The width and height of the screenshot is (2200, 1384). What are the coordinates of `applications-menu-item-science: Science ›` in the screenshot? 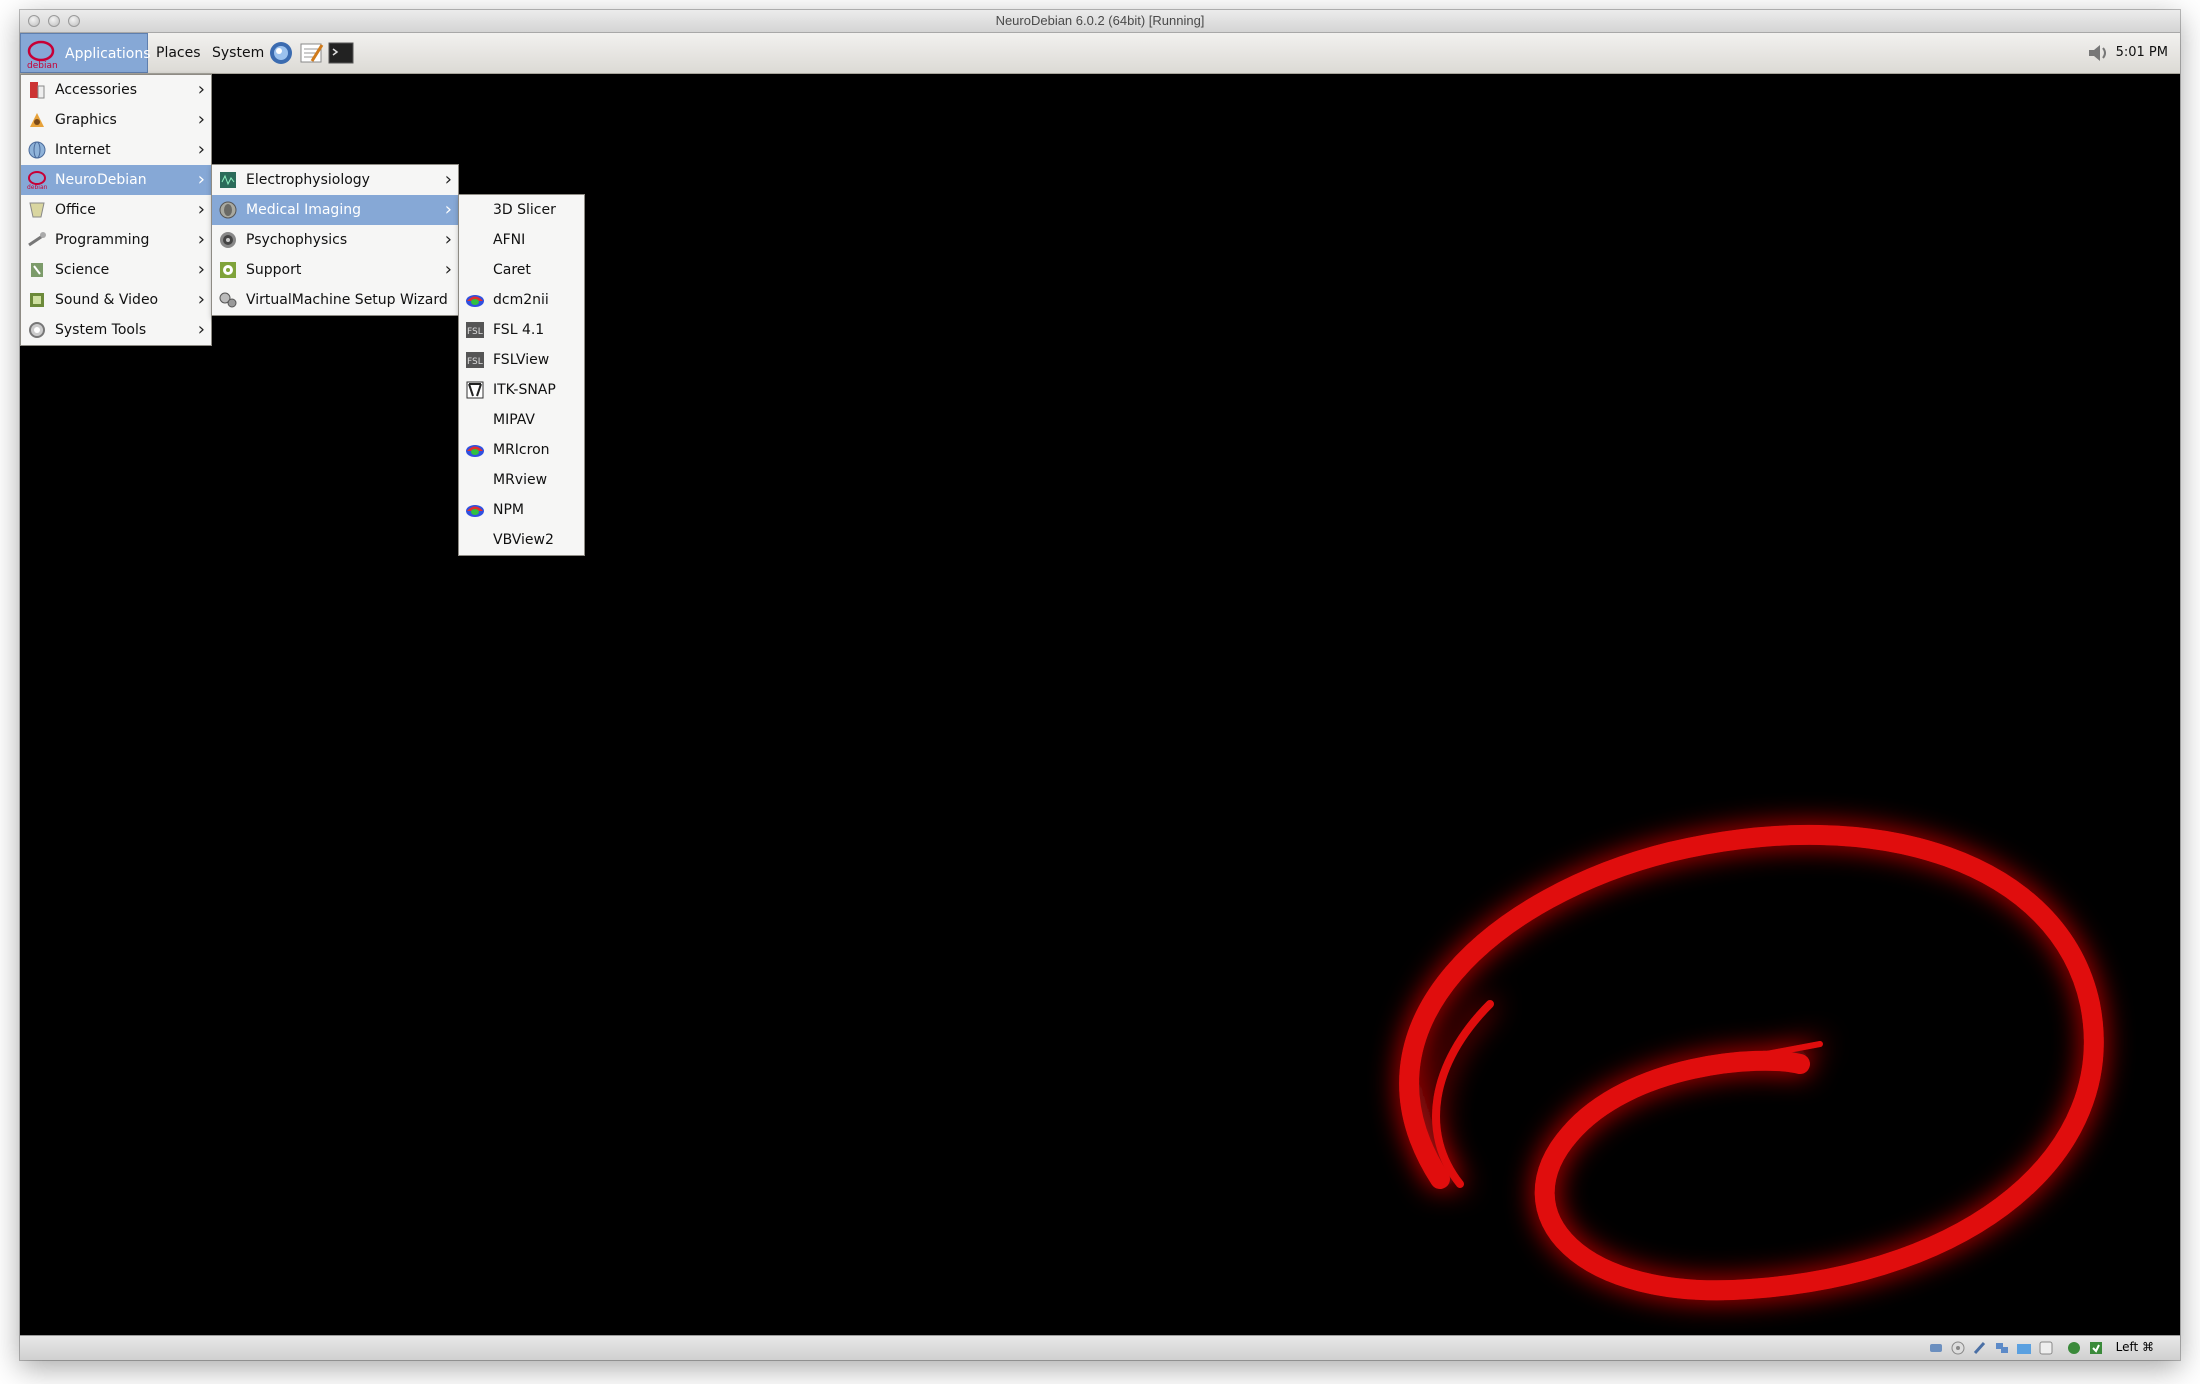 It's located at (116, 270).